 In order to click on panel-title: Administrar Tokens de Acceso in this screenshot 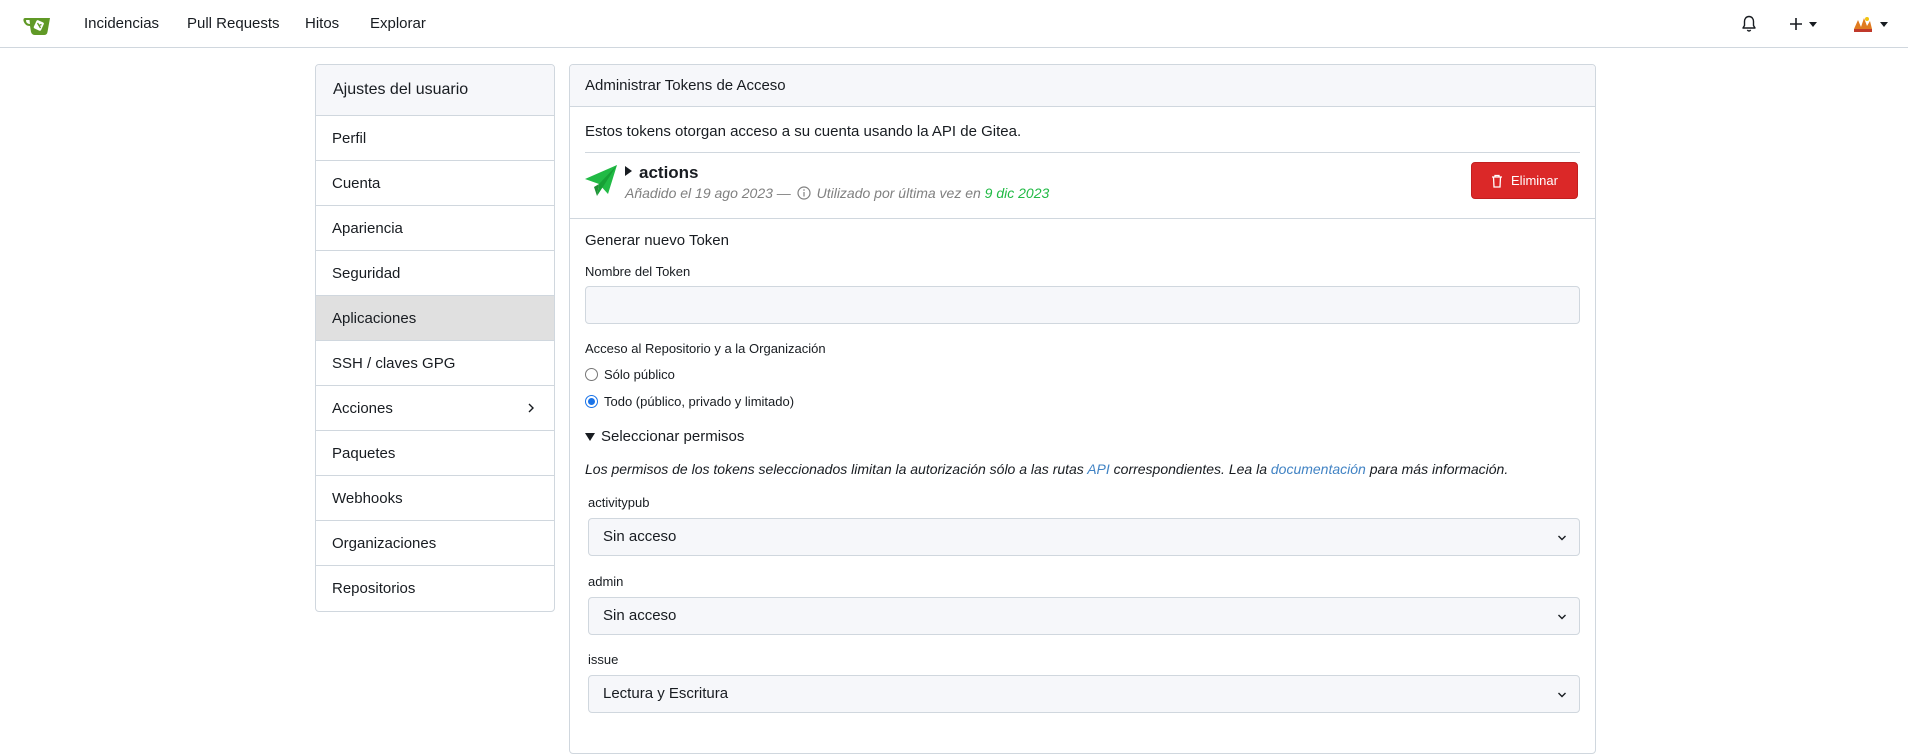, I will do `click(1082, 86)`.